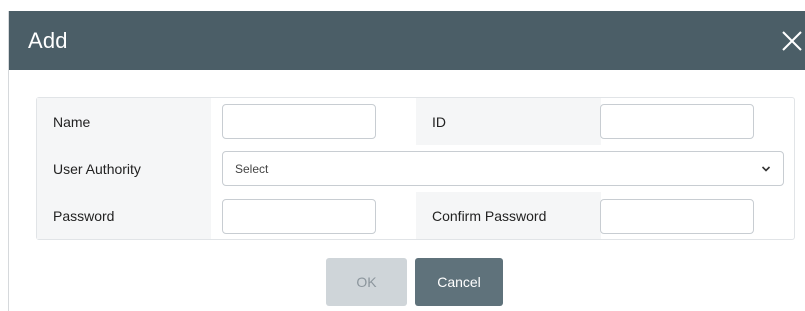  Describe the element at coordinates (503, 168) in the screenshot. I see `user-authority-select: Select` at that location.